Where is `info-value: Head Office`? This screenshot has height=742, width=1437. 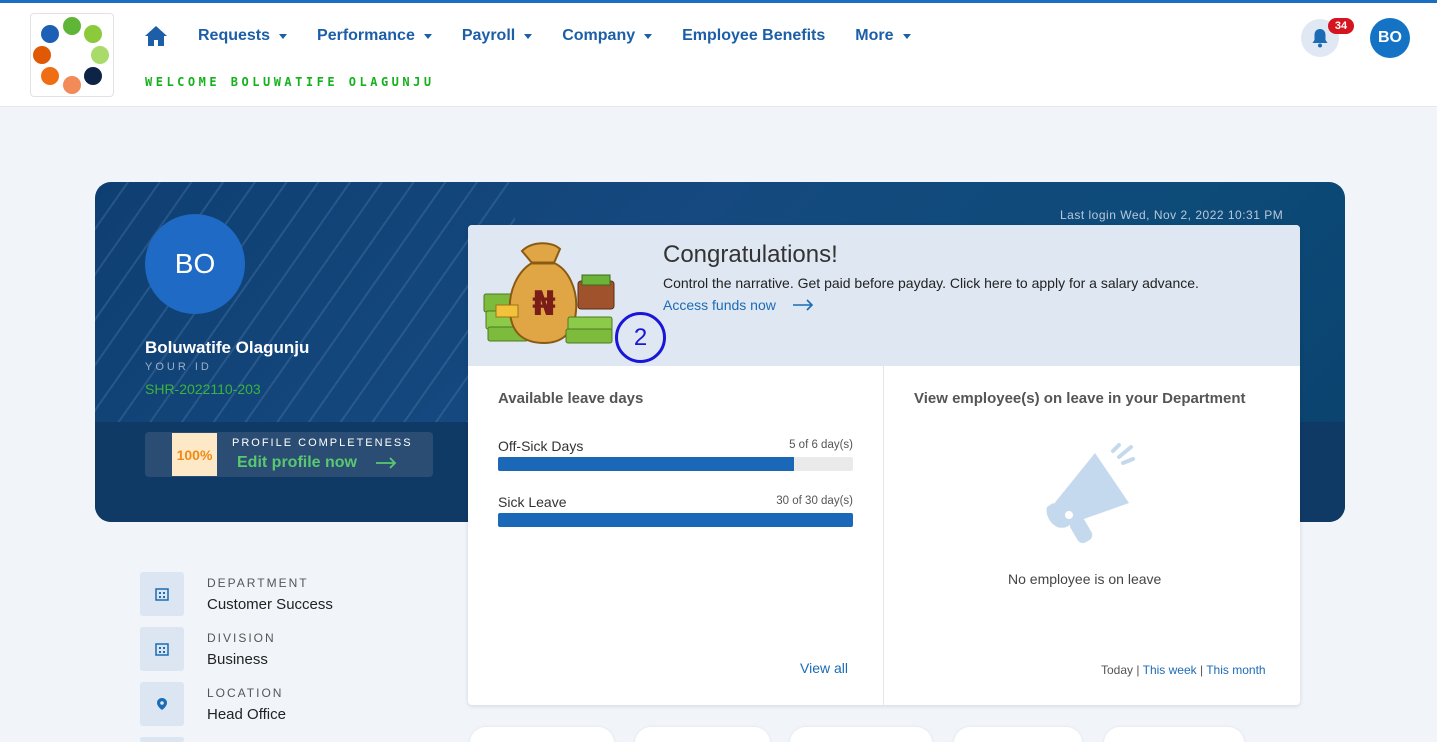 info-value: Head Office is located at coordinates (246, 714).